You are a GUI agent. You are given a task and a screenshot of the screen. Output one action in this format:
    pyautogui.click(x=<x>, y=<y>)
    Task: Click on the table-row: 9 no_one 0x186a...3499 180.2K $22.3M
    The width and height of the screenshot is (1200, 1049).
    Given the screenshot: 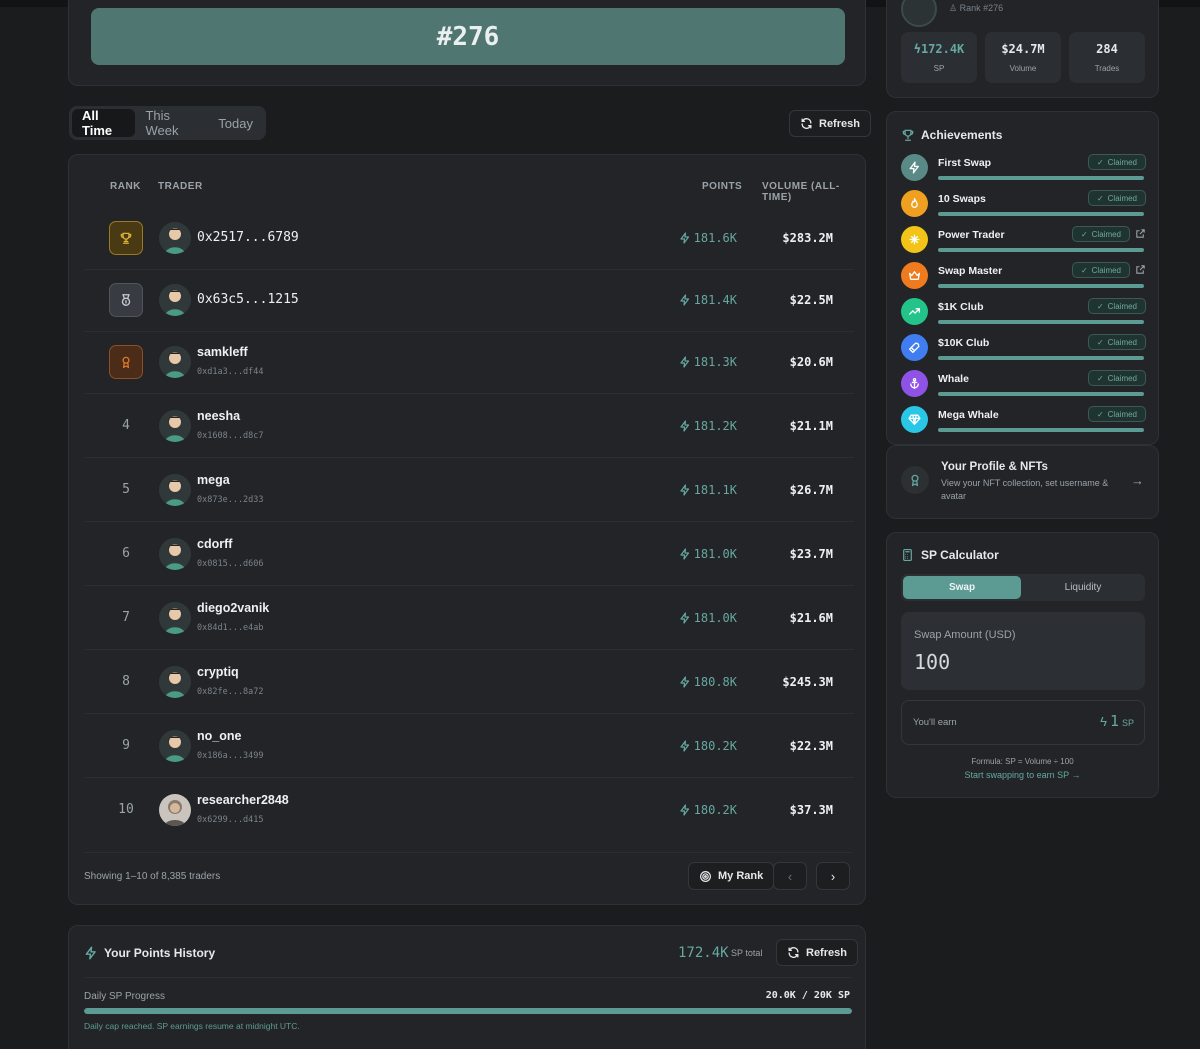 What is the action you would take?
    pyautogui.click(x=469, y=746)
    